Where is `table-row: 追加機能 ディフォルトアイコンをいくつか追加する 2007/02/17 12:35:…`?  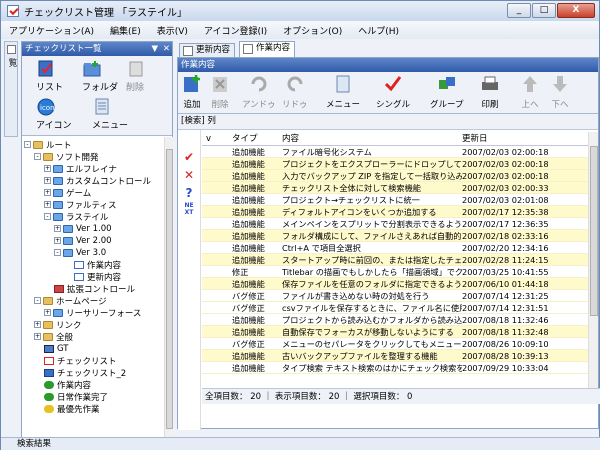 table-row: 追加機能 ディフォルトアイコンをいくつか追加する 2007/02/17 12:35:… is located at coordinates (395, 212).